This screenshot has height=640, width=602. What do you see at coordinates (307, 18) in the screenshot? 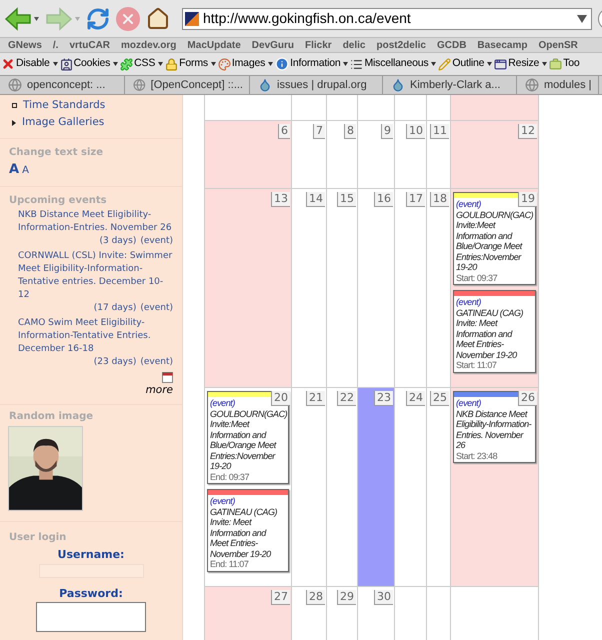
I see `url-text: http://www.gokingfish.on.ca/event` at bounding box center [307, 18].